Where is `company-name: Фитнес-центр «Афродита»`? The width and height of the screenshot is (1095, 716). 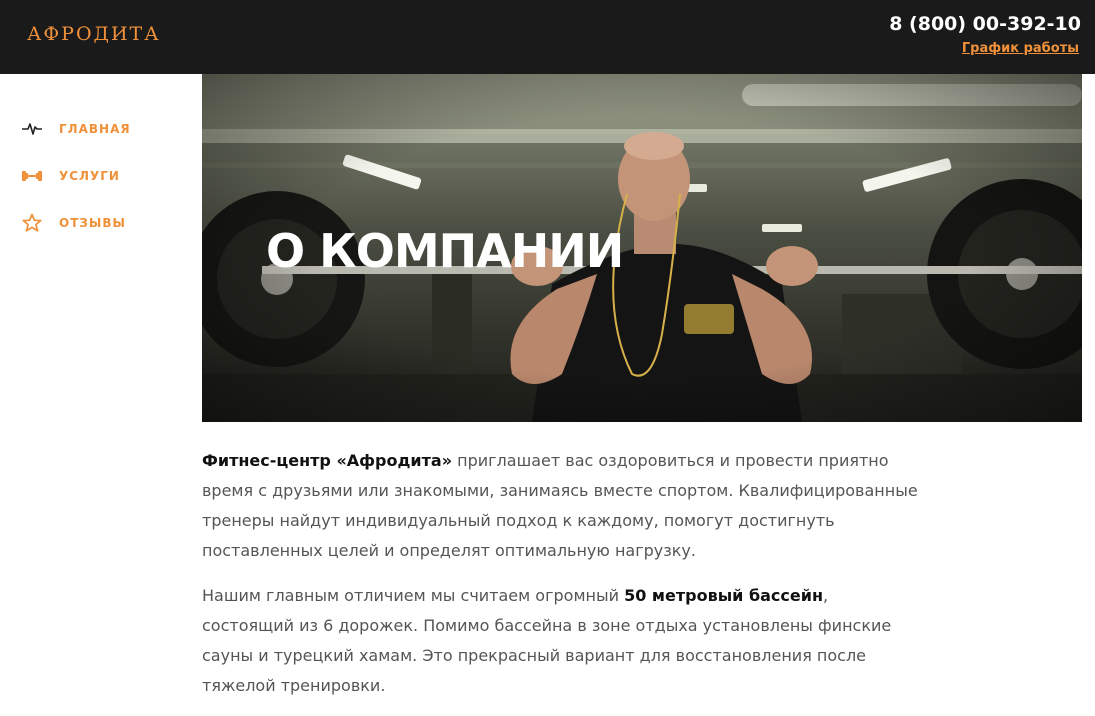
company-name: Фитнес-центр «Афродита» is located at coordinates (327, 460).